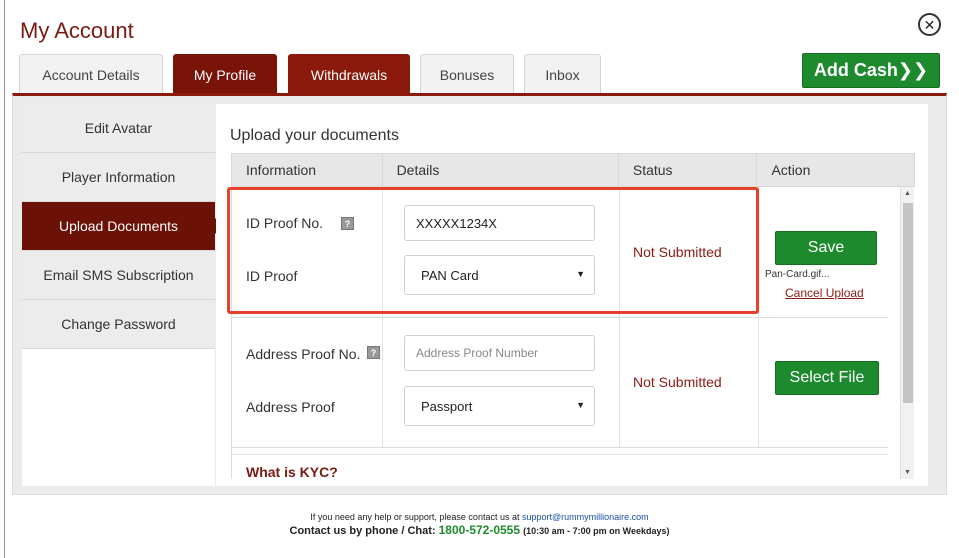 The image size is (959, 558). What do you see at coordinates (907, 193) in the screenshot?
I see `scroll-up-icon: ▲` at bounding box center [907, 193].